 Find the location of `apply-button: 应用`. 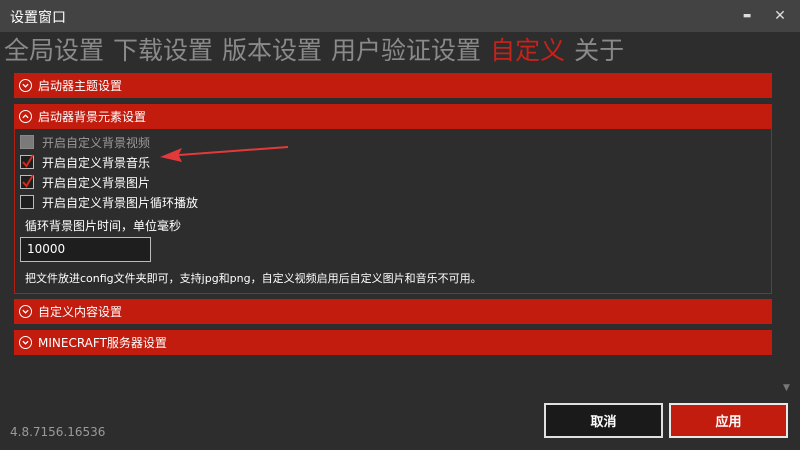

apply-button: 应用 is located at coordinates (728, 420).